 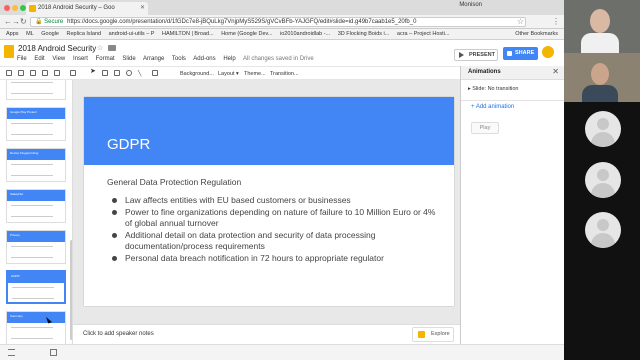 What do you see at coordinates (7, 8) in the screenshot?
I see `close-window-icon` at bounding box center [7, 8].